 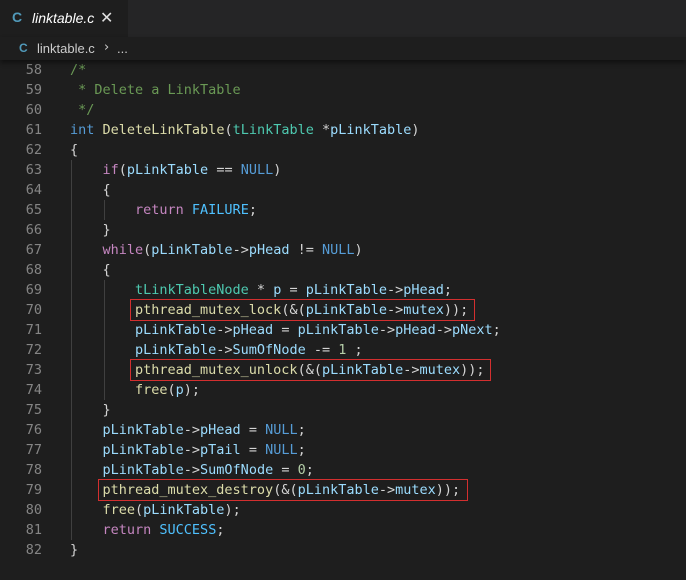 I want to click on code-text: /*, so click(x=78, y=70).